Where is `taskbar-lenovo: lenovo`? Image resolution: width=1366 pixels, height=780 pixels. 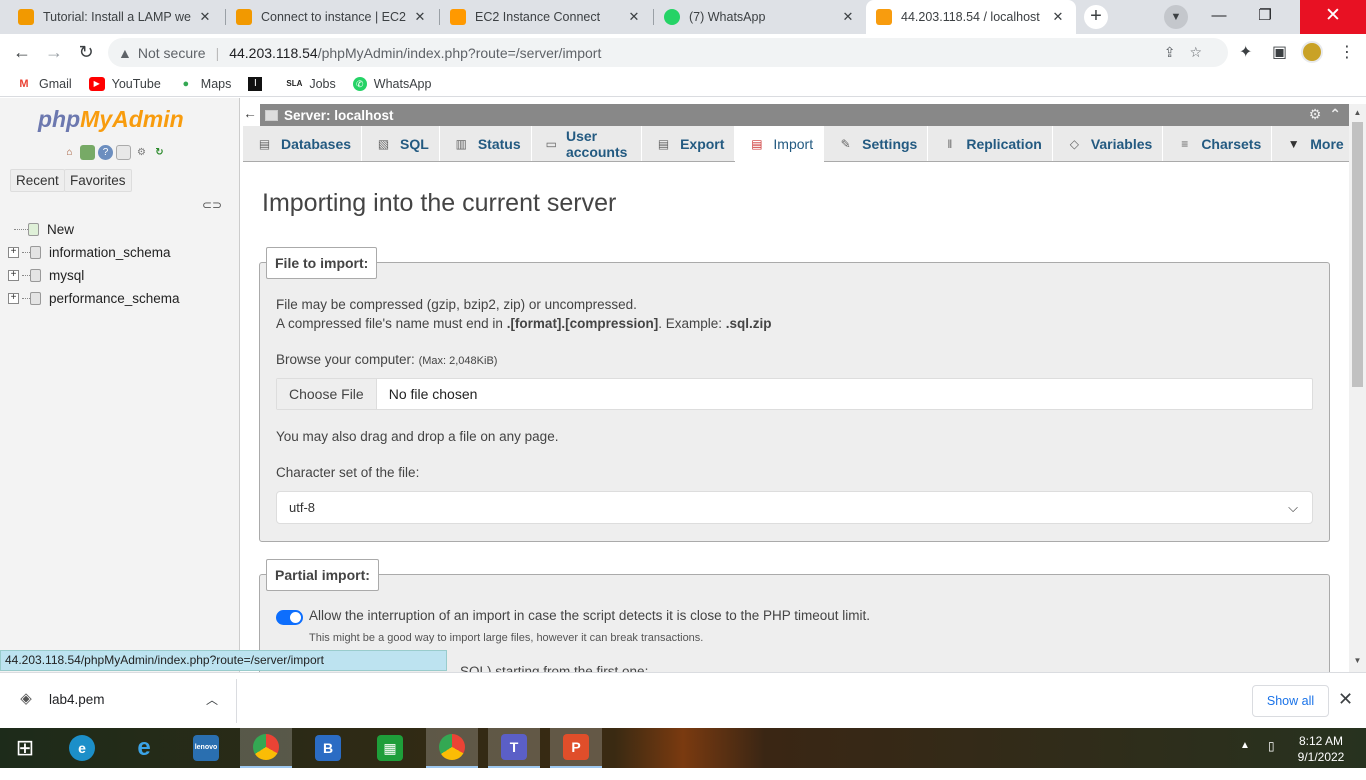 taskbar-lenovo: lenovo is located at coordinates (206, 748).